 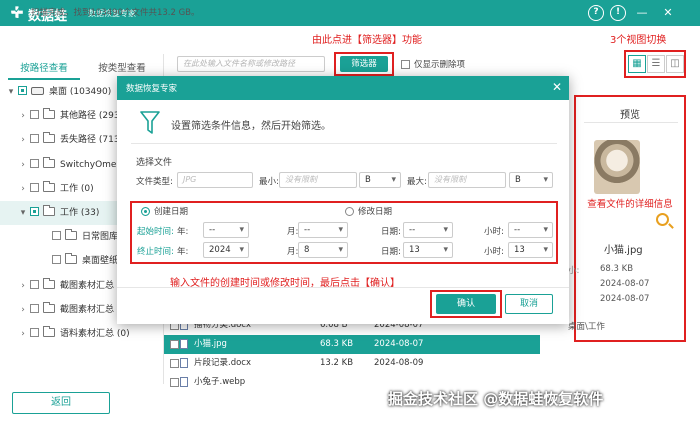 What do you see at coordinates (380, 180) in the screenshot?
I see `min-unit-select: B` at bounding box center [380, 180].